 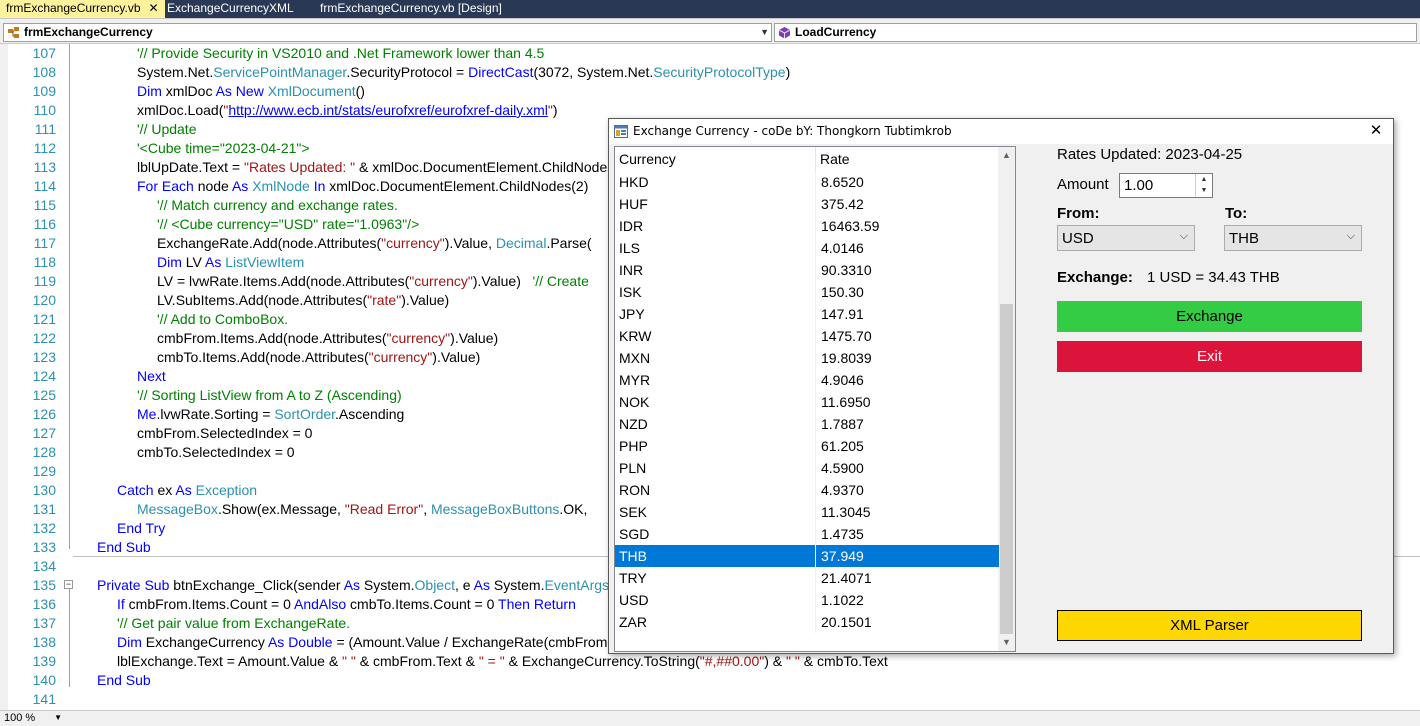 I want to click on close-tab-icon: ✕, so click(x=154, y=8).